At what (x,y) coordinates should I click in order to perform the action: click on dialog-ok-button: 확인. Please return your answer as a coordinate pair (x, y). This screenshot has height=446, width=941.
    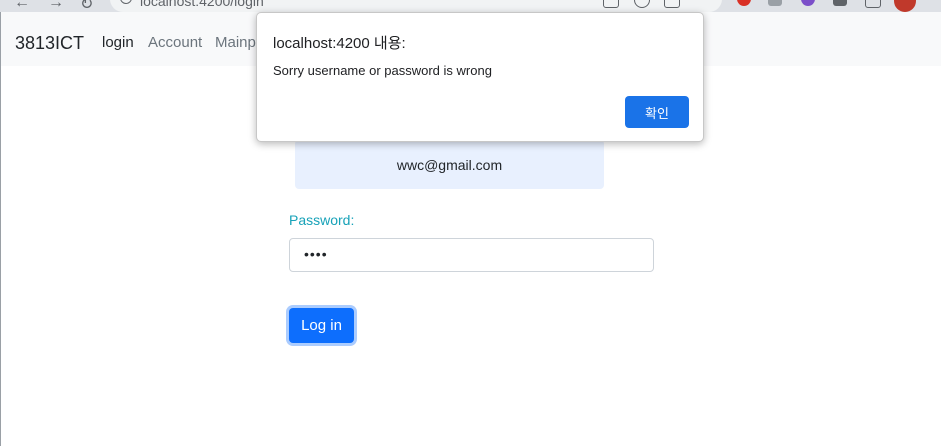
    Looking at the image, I should click on (657, 112).